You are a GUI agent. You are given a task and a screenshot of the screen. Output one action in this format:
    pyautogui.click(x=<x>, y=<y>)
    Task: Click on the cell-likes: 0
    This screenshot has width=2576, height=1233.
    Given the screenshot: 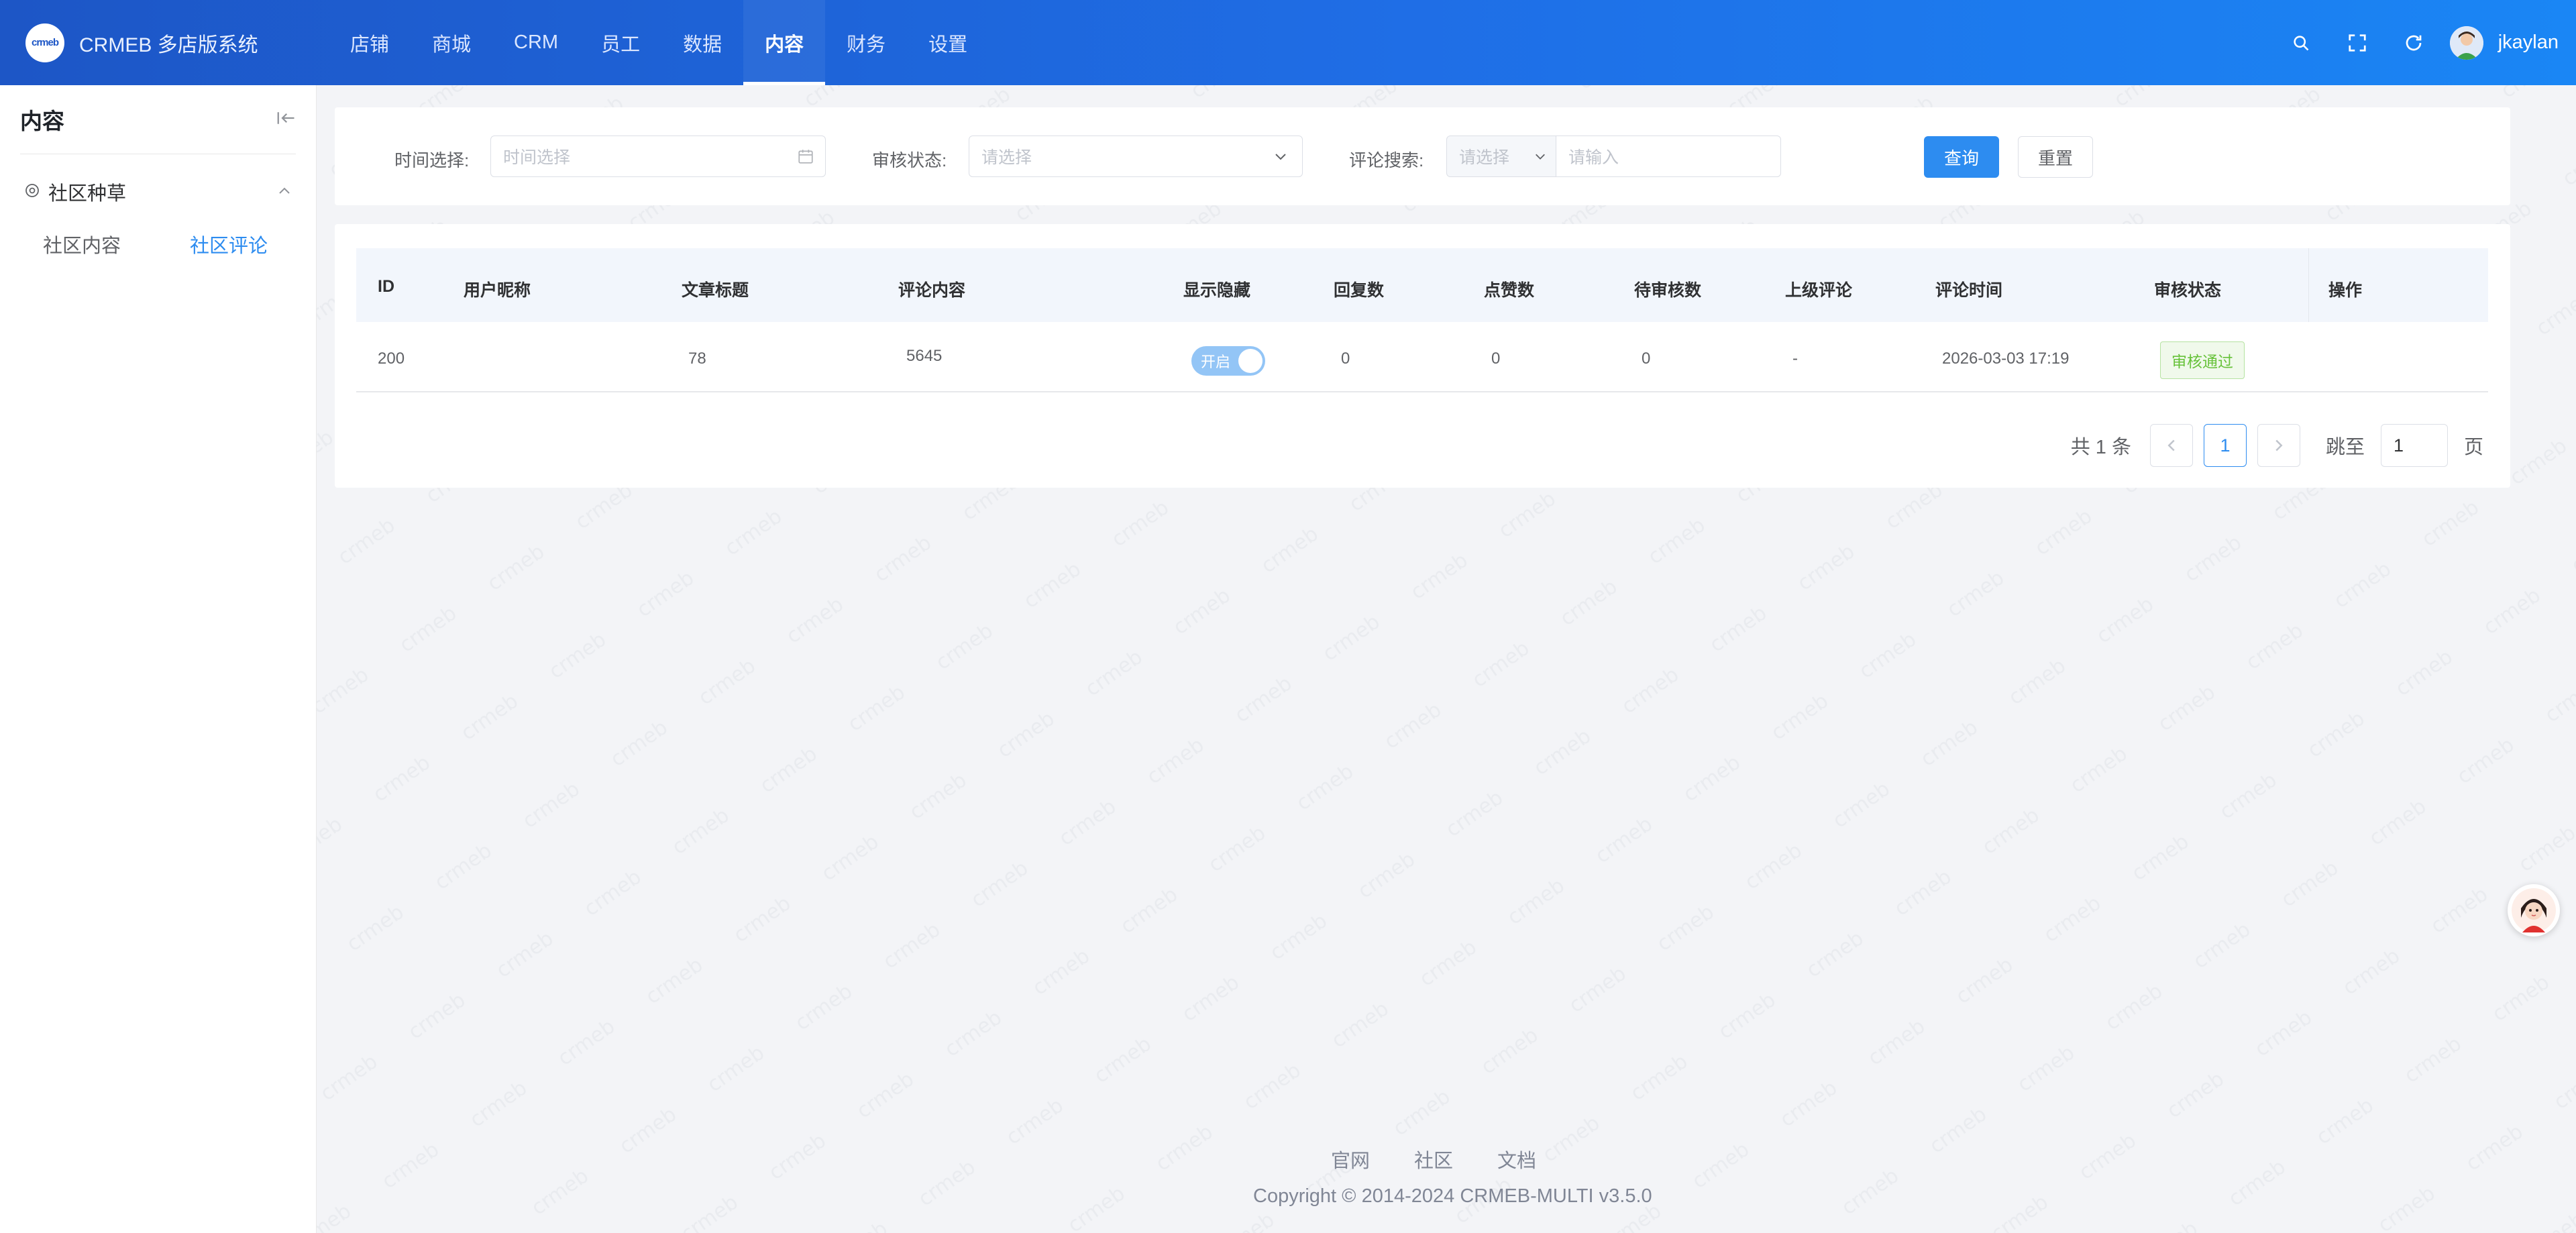 What is the action you would take?
    pyautogui.click(x=1496, y=359)
    